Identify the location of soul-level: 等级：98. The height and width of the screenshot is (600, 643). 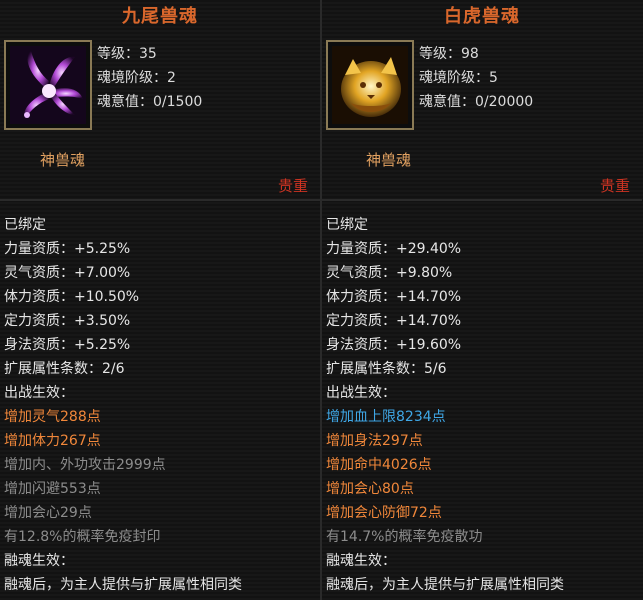
(449, 54).